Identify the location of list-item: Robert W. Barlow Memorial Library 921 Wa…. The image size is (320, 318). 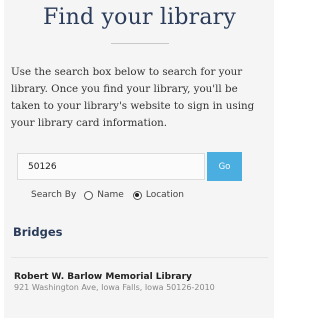
(139, 282).